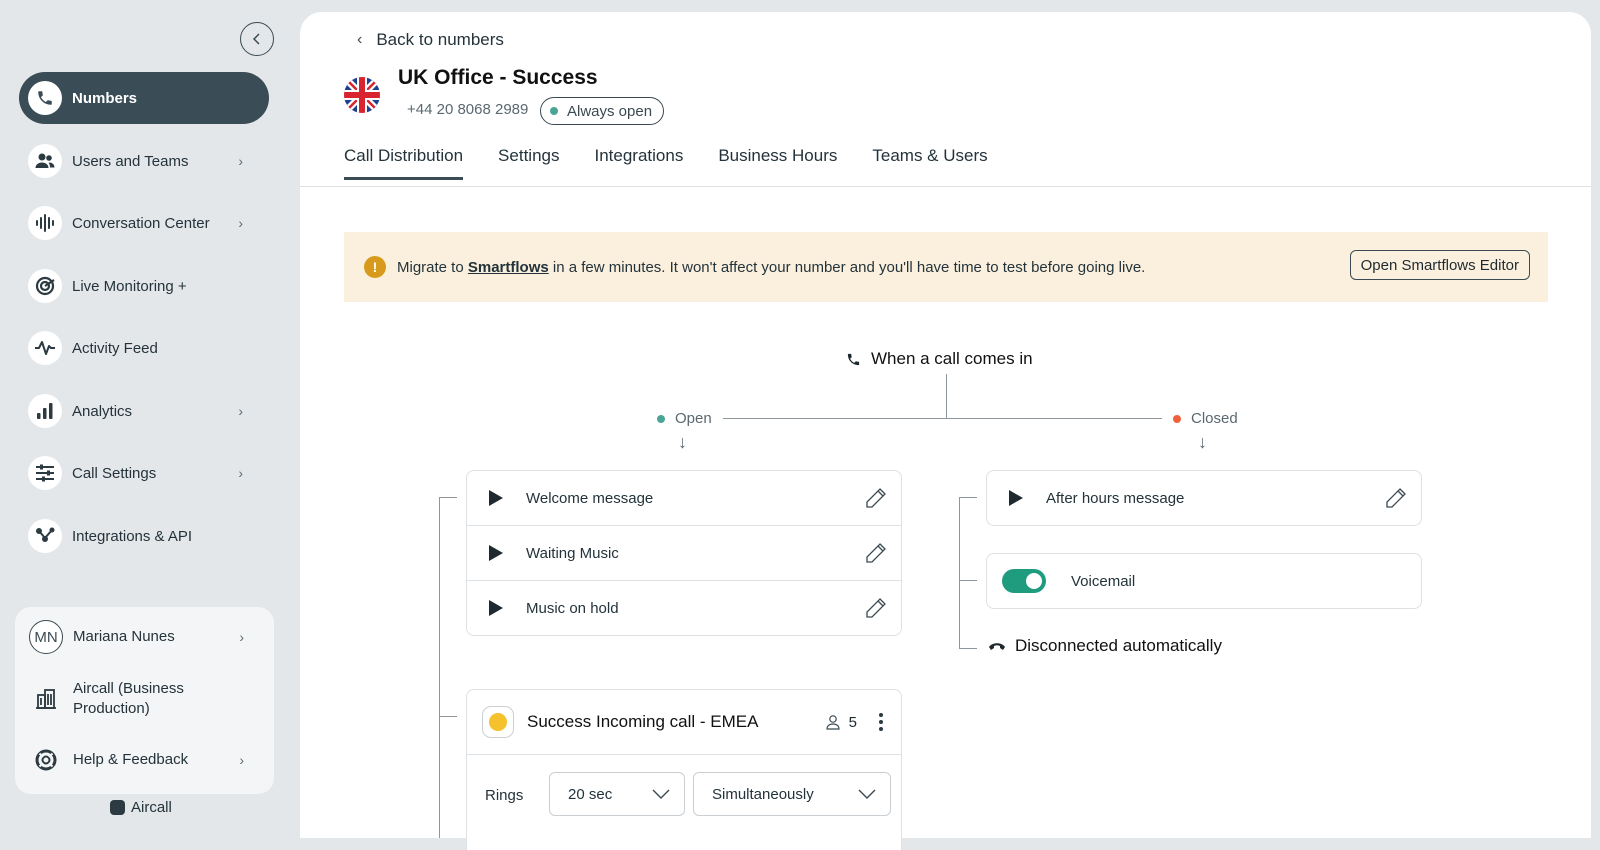 The image size is (1600, 850). Describe the element at coordinates (45, 473) in the screenshot. I see `sliders-icon` at that location.